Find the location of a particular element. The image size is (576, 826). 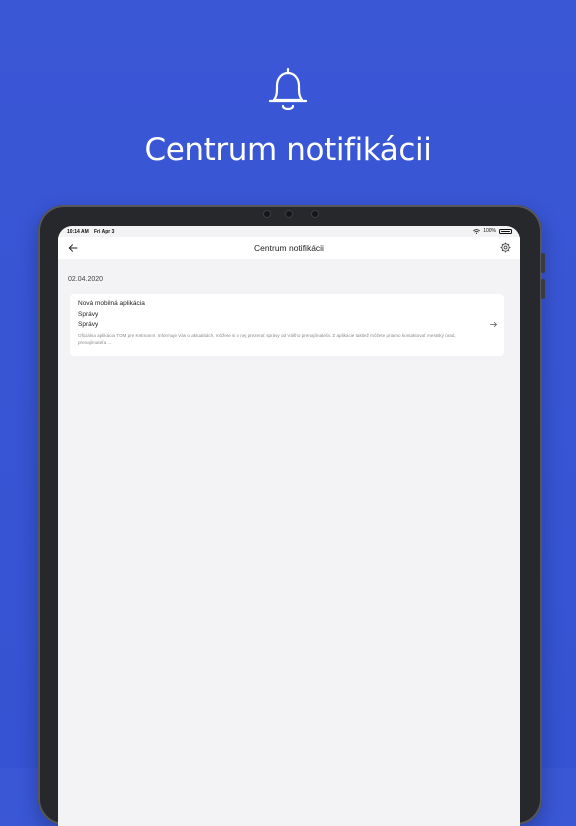

bell-icon is located at coordinates (288, 89).